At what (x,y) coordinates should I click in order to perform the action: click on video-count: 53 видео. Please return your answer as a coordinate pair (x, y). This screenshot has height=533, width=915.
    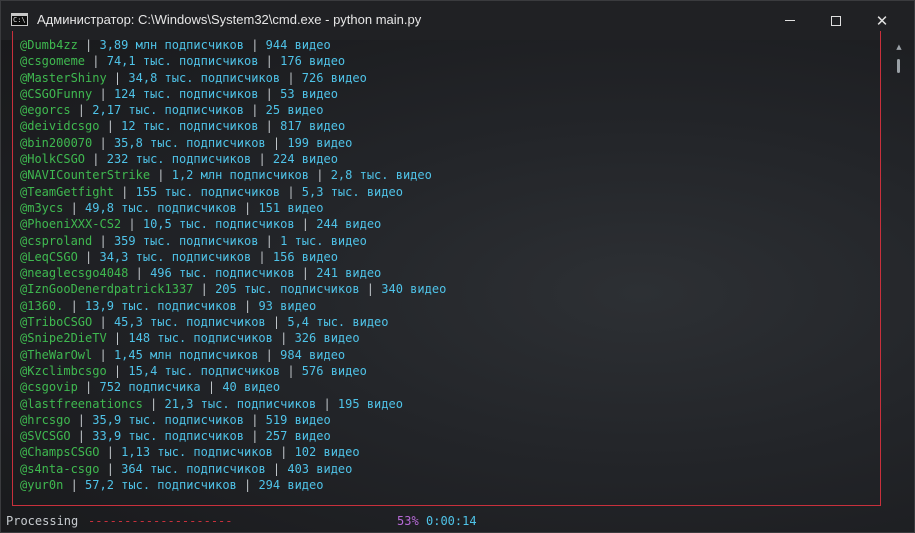
    Looking at the image, I should click on (309, 93).